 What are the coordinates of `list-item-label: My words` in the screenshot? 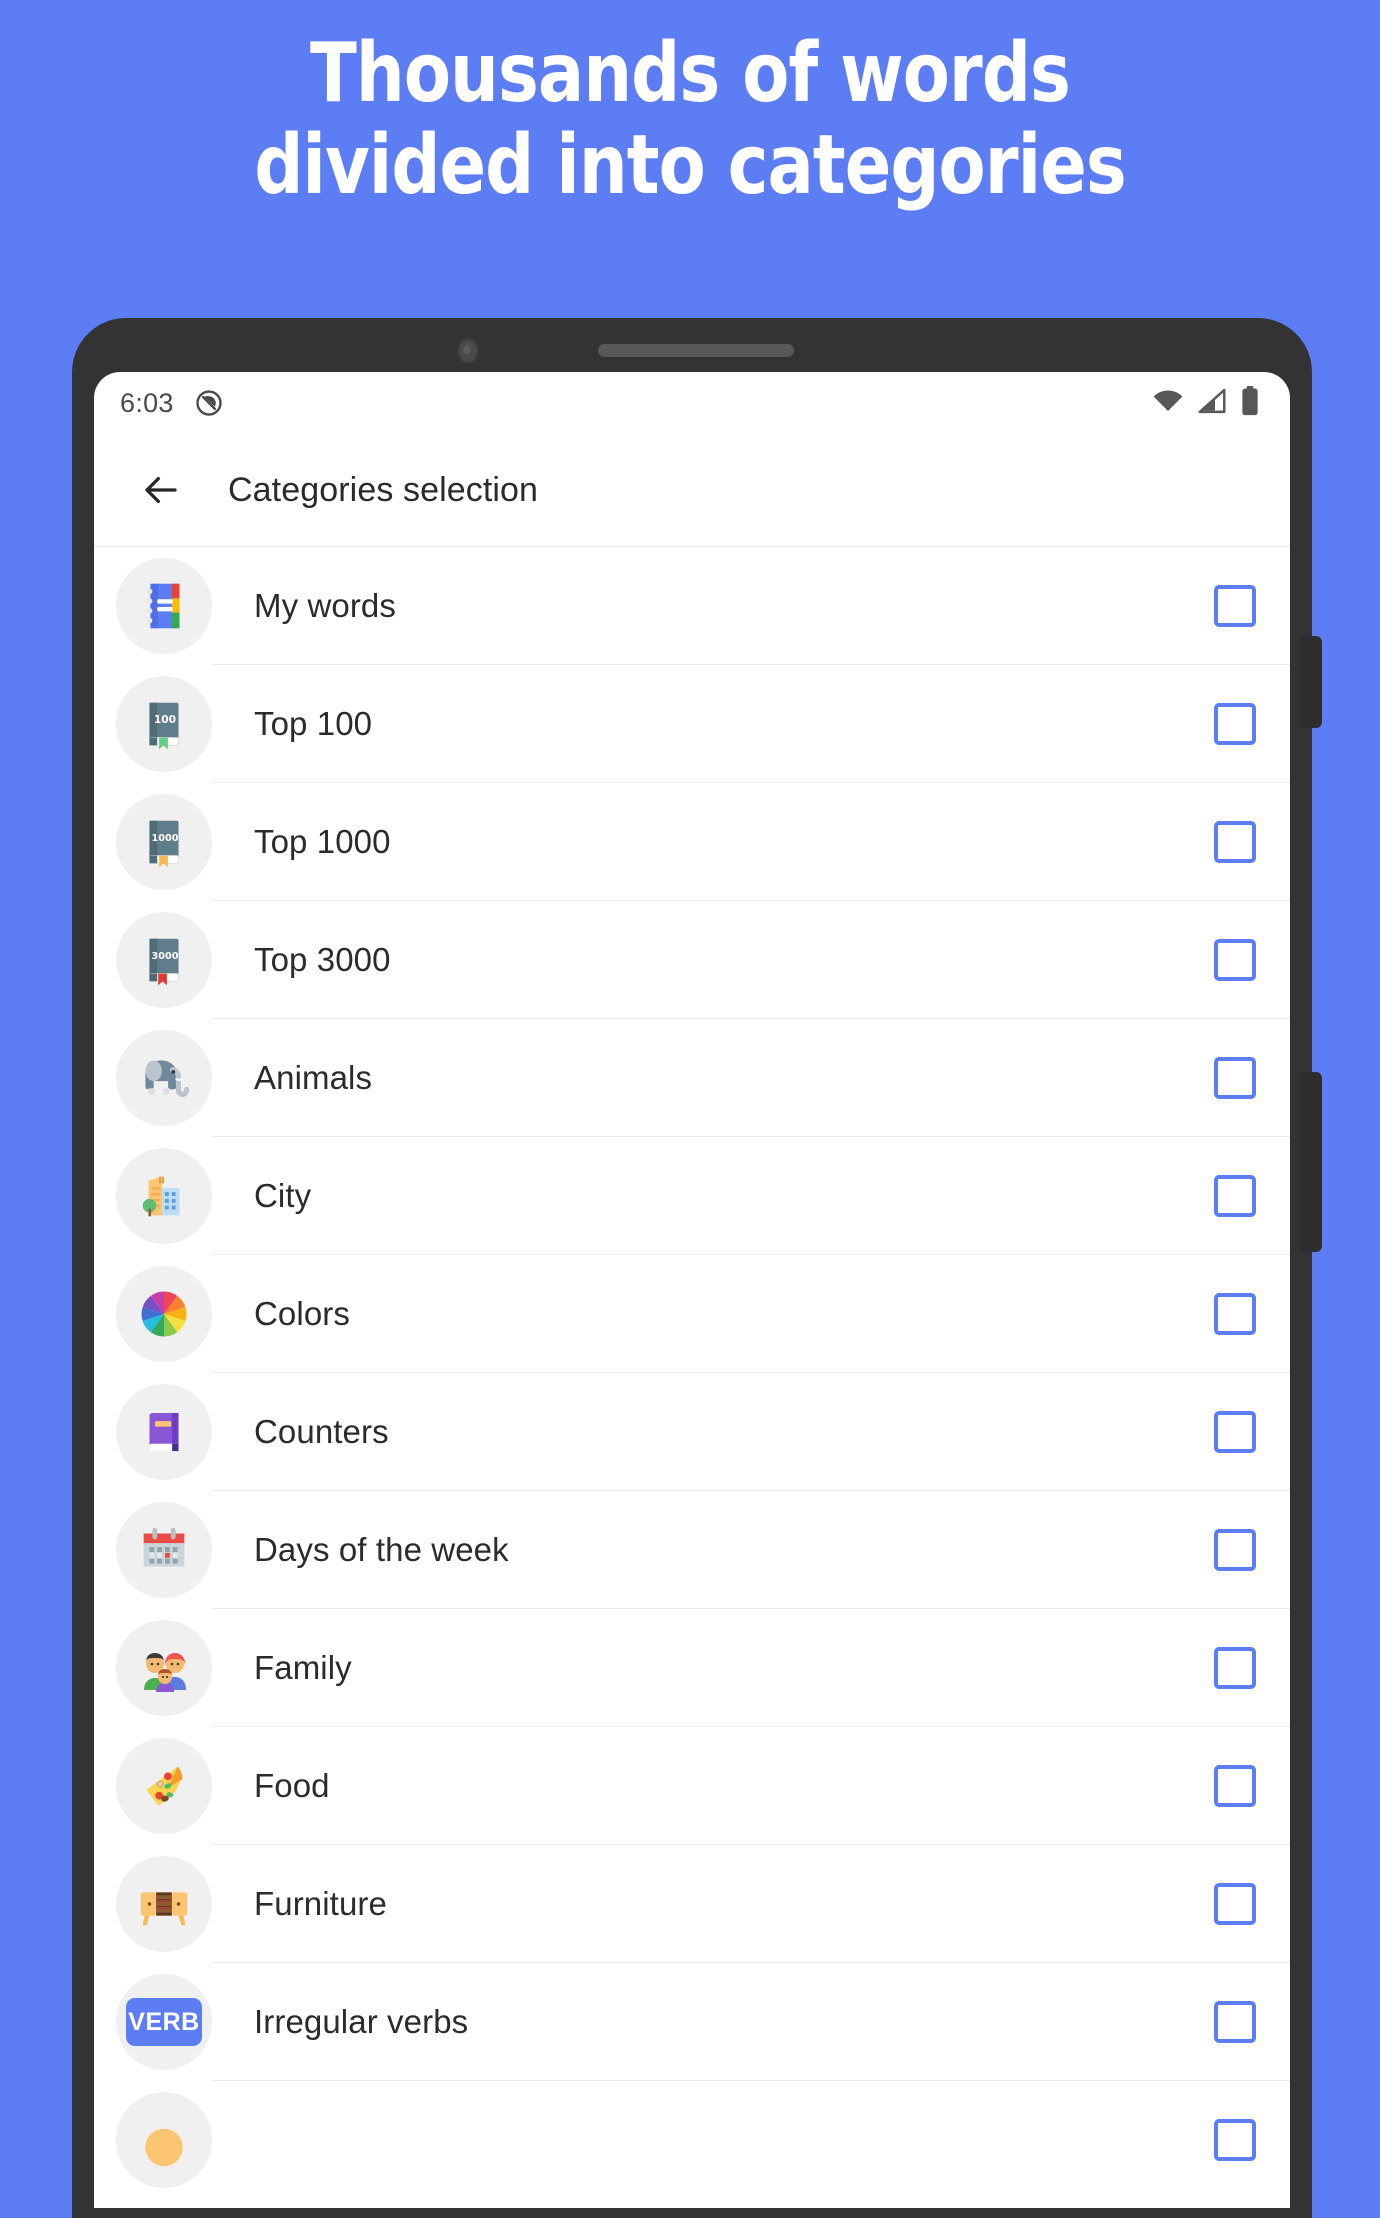 It's located at (325, 605).